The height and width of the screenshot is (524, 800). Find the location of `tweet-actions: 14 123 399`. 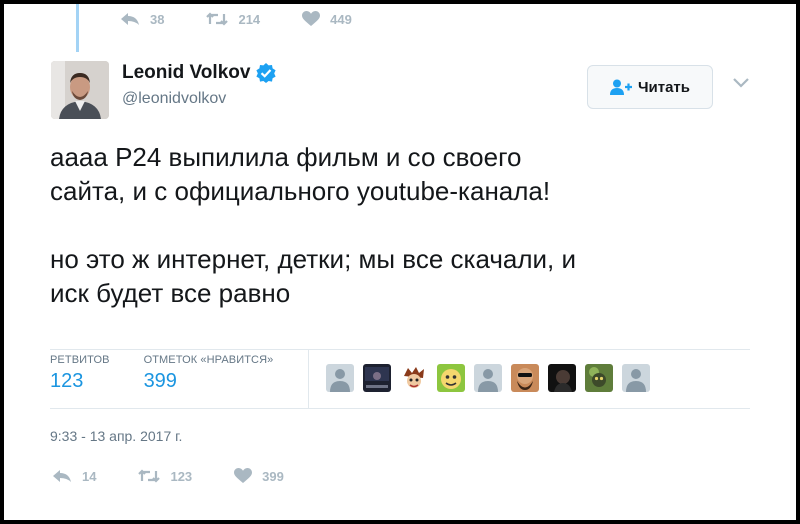

tweet-actions: 14 123 399 is located at coordinates (189, 476).